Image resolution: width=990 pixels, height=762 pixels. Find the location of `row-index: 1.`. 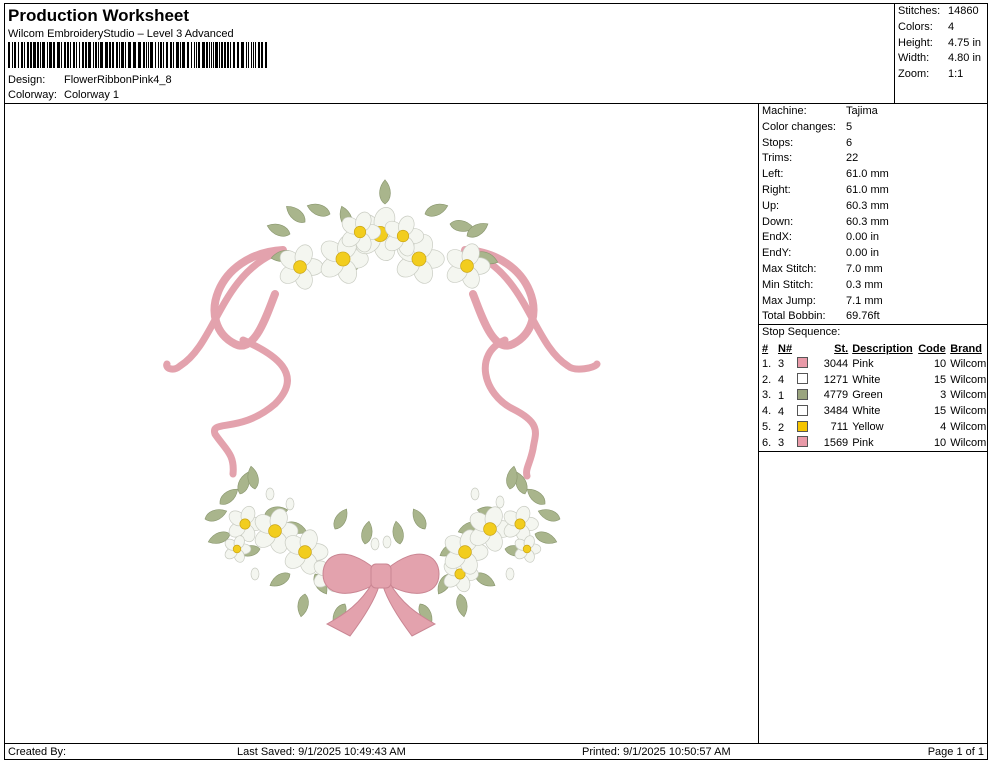

row-index: 1. is located at coordinates (767, 363).